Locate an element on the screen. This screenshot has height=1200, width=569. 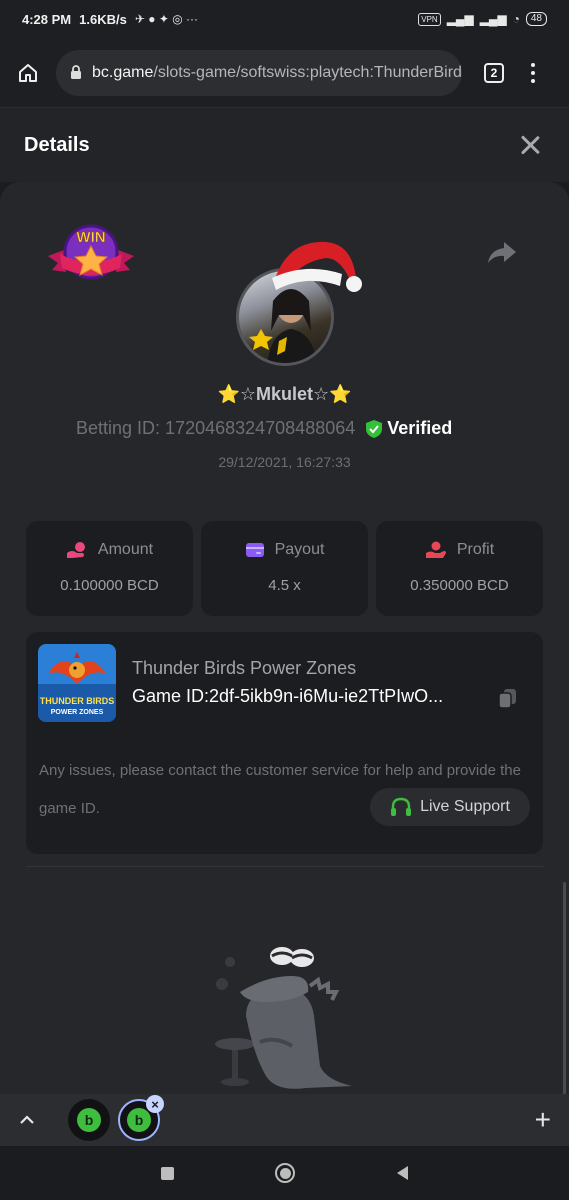
home-nav-button is located at coordinates (285, 1173).